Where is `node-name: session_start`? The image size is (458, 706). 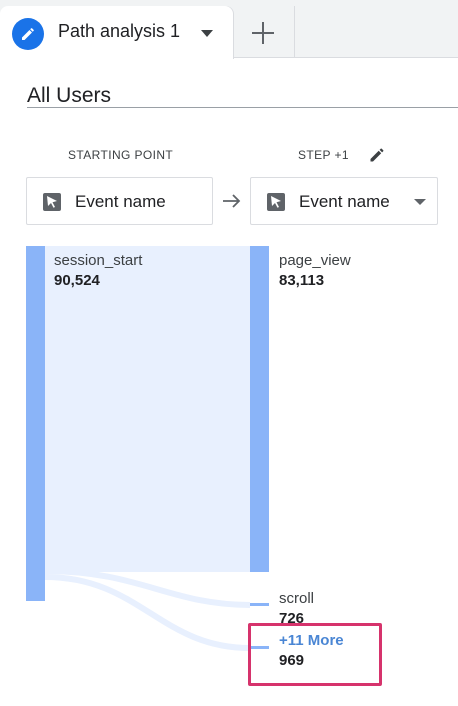 node-name: session_start is located at coordinates (98, 260).